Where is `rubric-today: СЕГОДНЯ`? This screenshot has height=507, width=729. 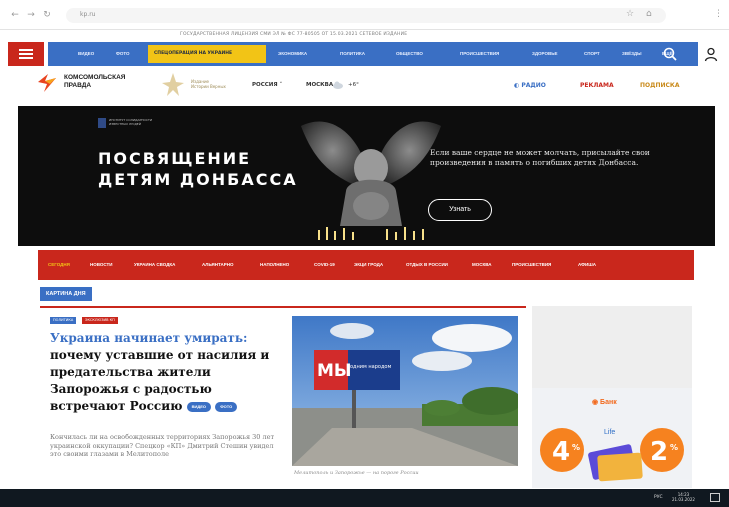
rubric-today: СЕГОДНЯ is located at coordinates (59, 264).